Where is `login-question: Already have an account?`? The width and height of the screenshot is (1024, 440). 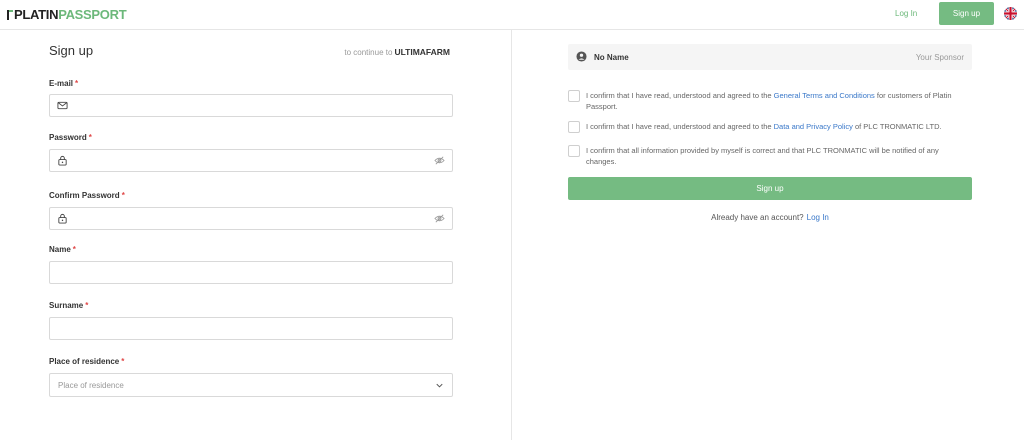 login-question: Already have an account? is located at coordinates (757, 217).